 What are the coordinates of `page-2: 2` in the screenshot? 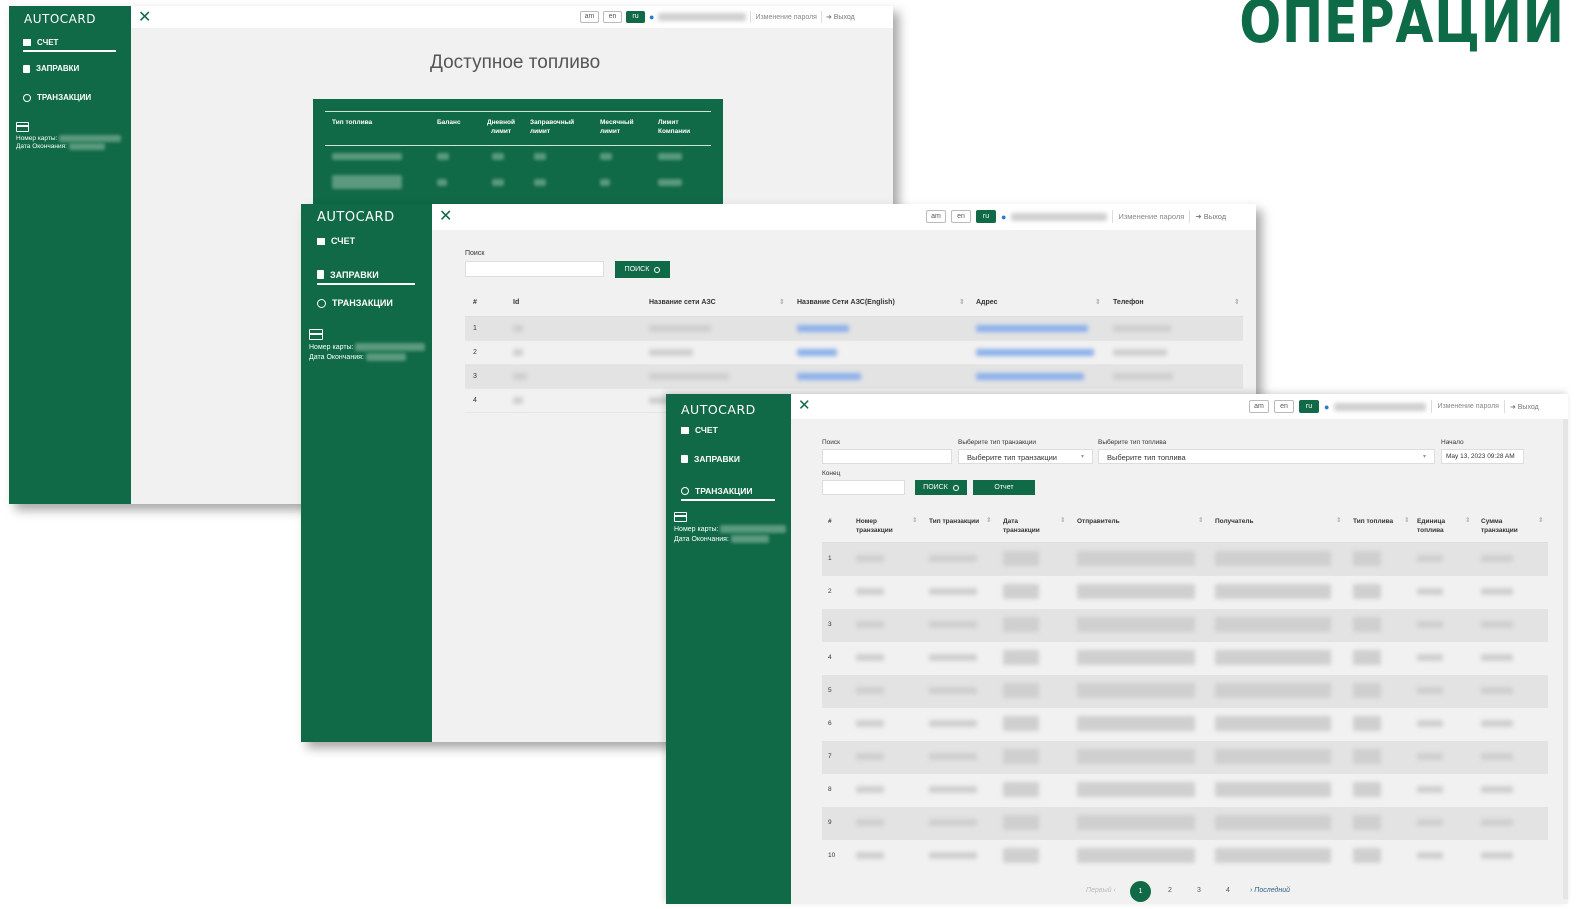 It's located at (1170, 890).